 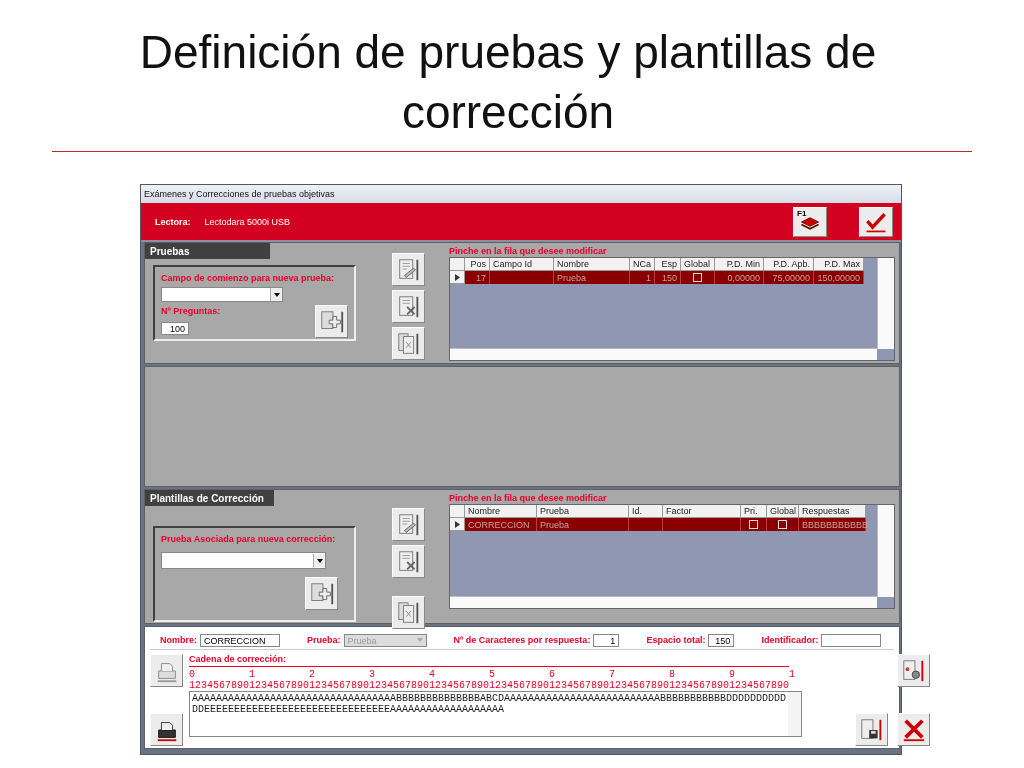 I want to click on field-label: Espacio total:, so click(x=676, y=640).